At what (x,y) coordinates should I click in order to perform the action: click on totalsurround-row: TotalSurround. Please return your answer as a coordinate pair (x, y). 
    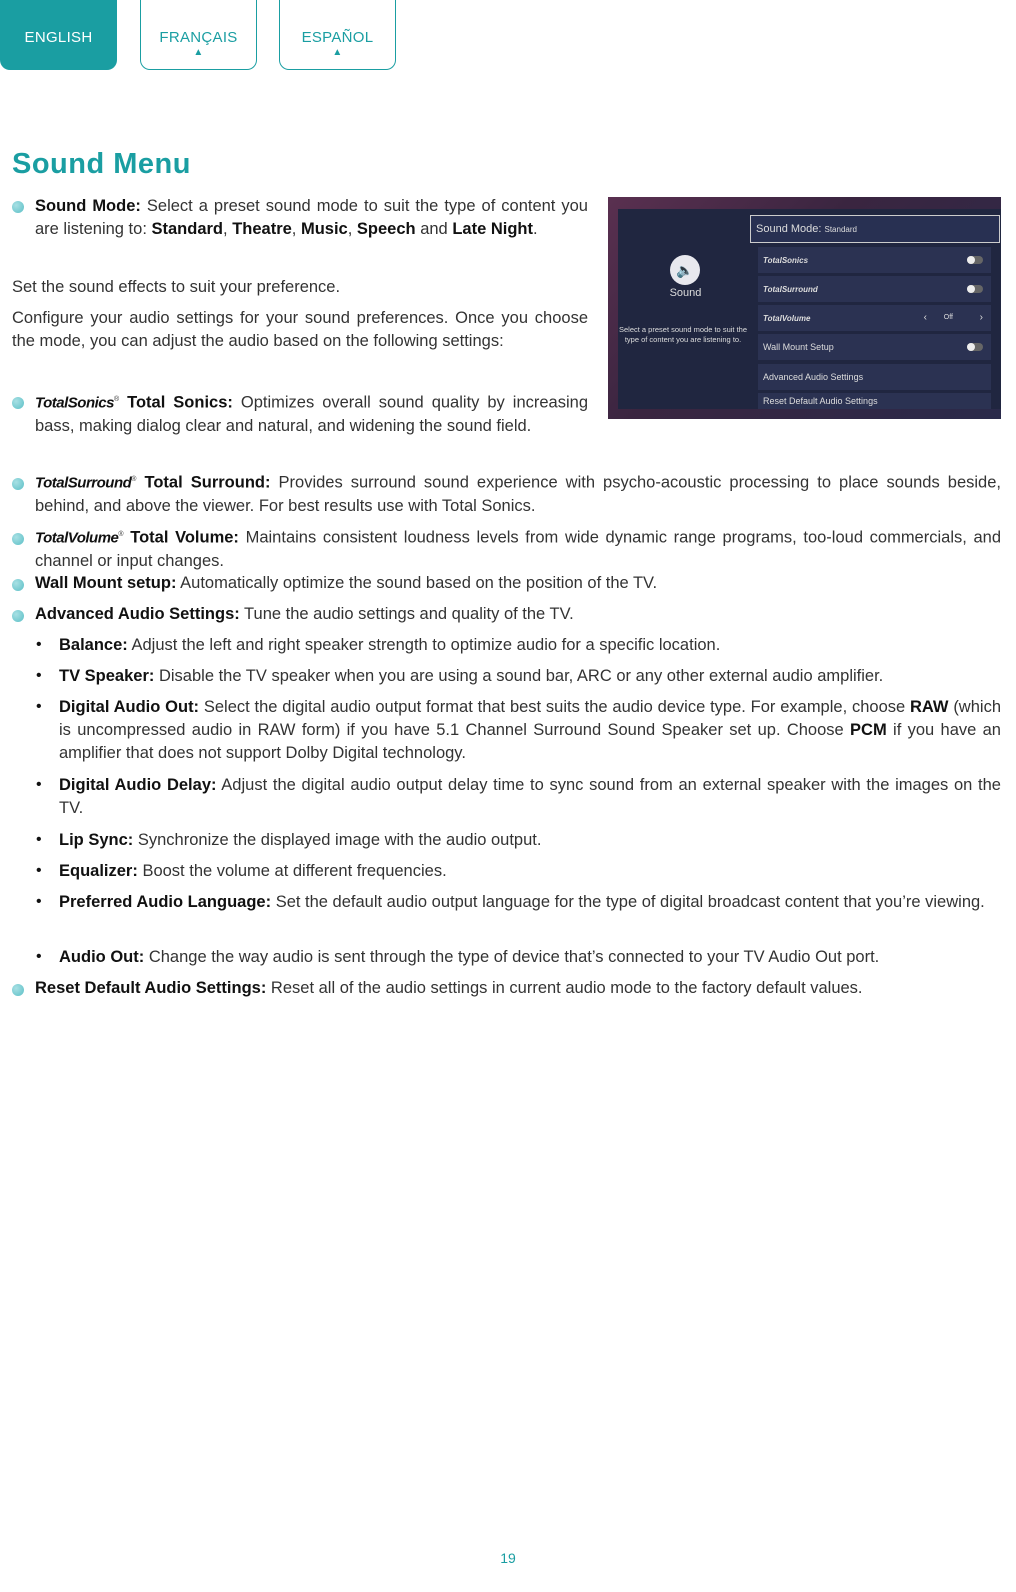
    Looking at the image, I should click on (874, 289).